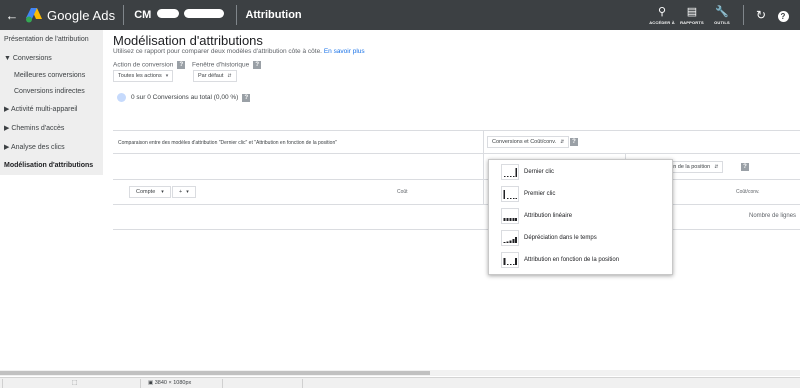  What do you see at coordinates (34, 147) in the screenshot?
I see `sidebar-item-click-analysis: ▶ Analyse des clics` at bounding box center [34, 147].